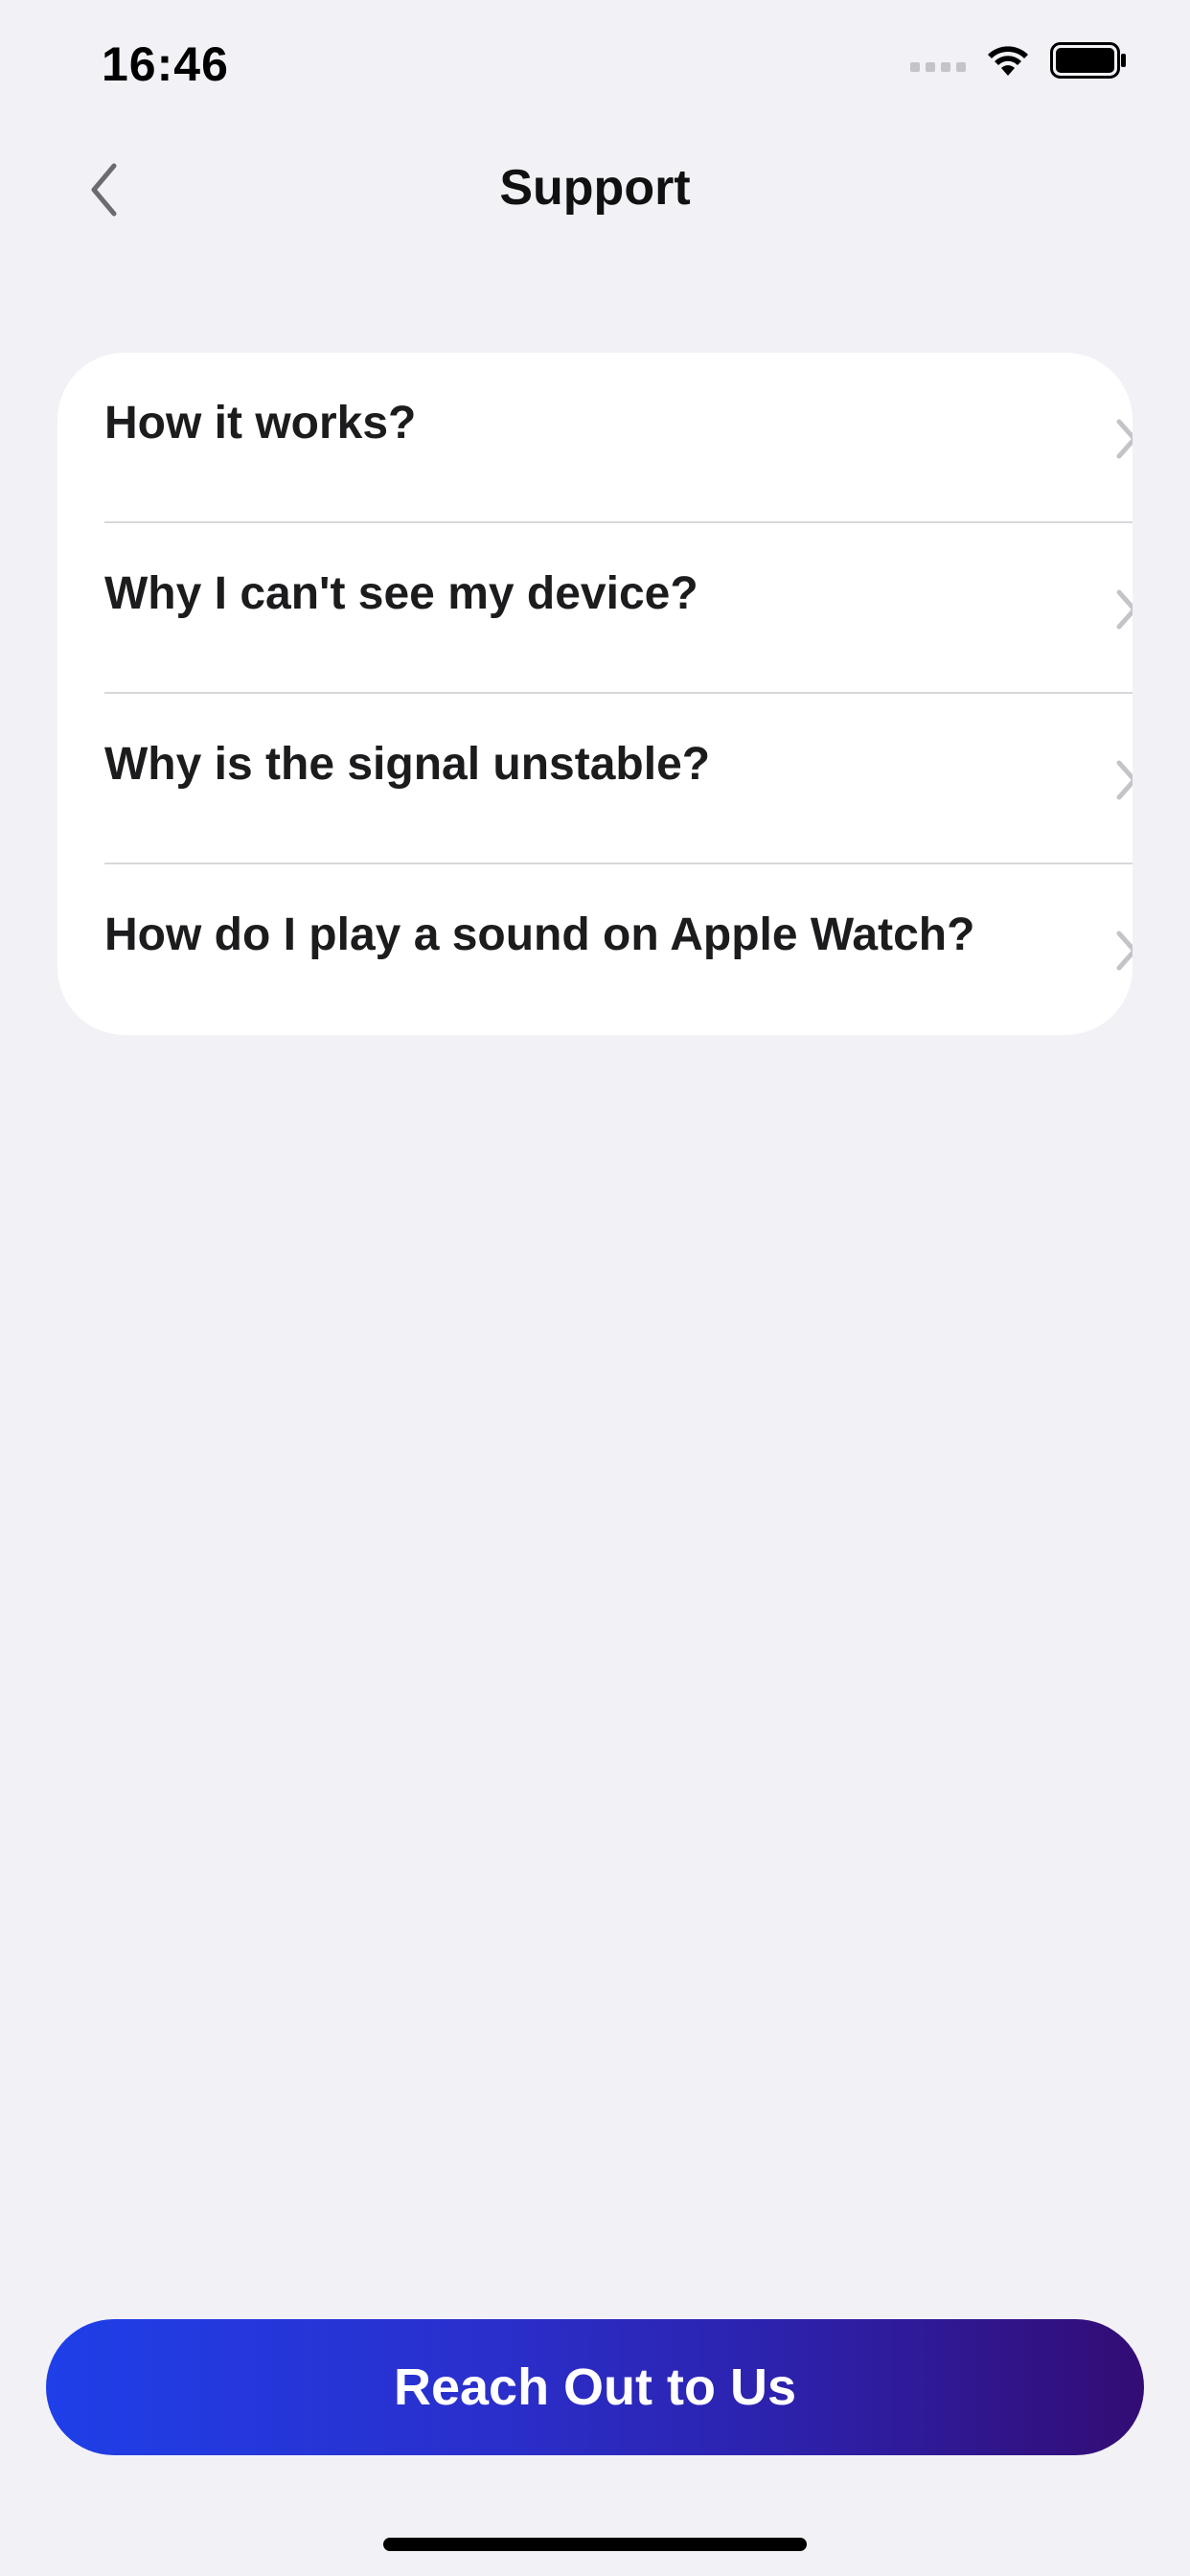  I want to click on faq-item-label: Why is the signal unstable?, so click(408, 764).